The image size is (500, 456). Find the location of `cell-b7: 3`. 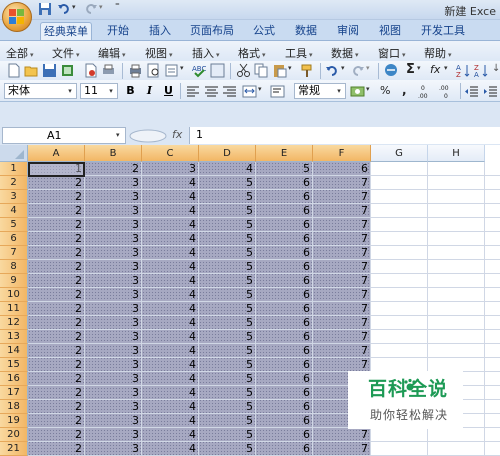

cell-b7: 3 is located at coordinates (113, 253).